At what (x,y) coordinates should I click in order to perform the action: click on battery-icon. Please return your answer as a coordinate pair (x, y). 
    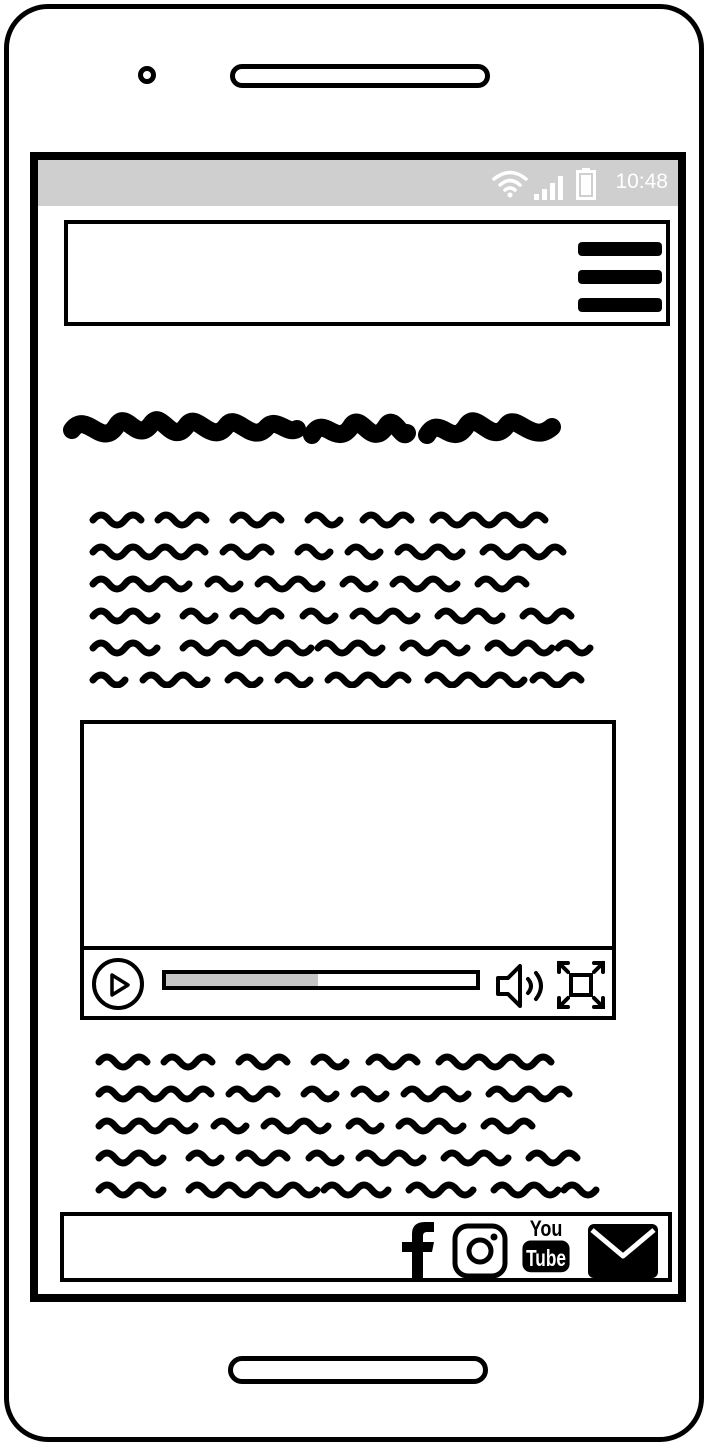
    Looking at the image, I should click on (586, 184).